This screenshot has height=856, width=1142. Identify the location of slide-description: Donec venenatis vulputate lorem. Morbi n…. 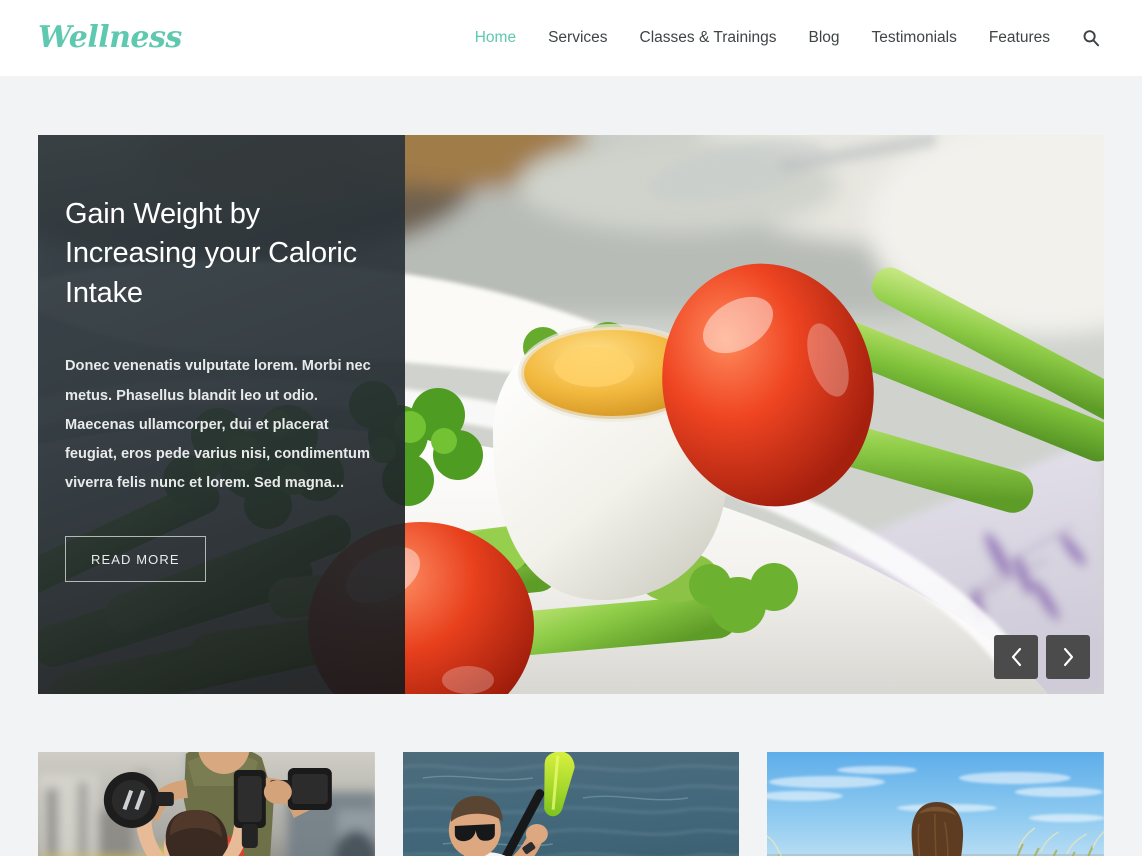
(218, 425).